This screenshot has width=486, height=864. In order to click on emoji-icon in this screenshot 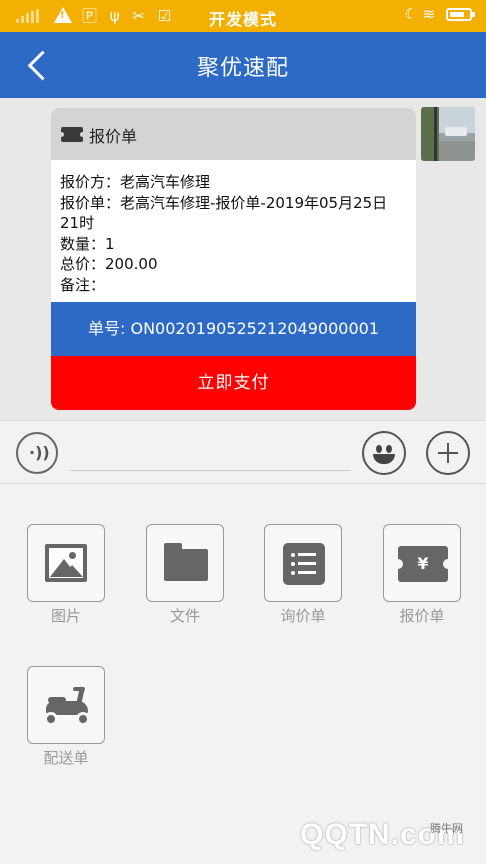, I will do `click(384, 453)`.